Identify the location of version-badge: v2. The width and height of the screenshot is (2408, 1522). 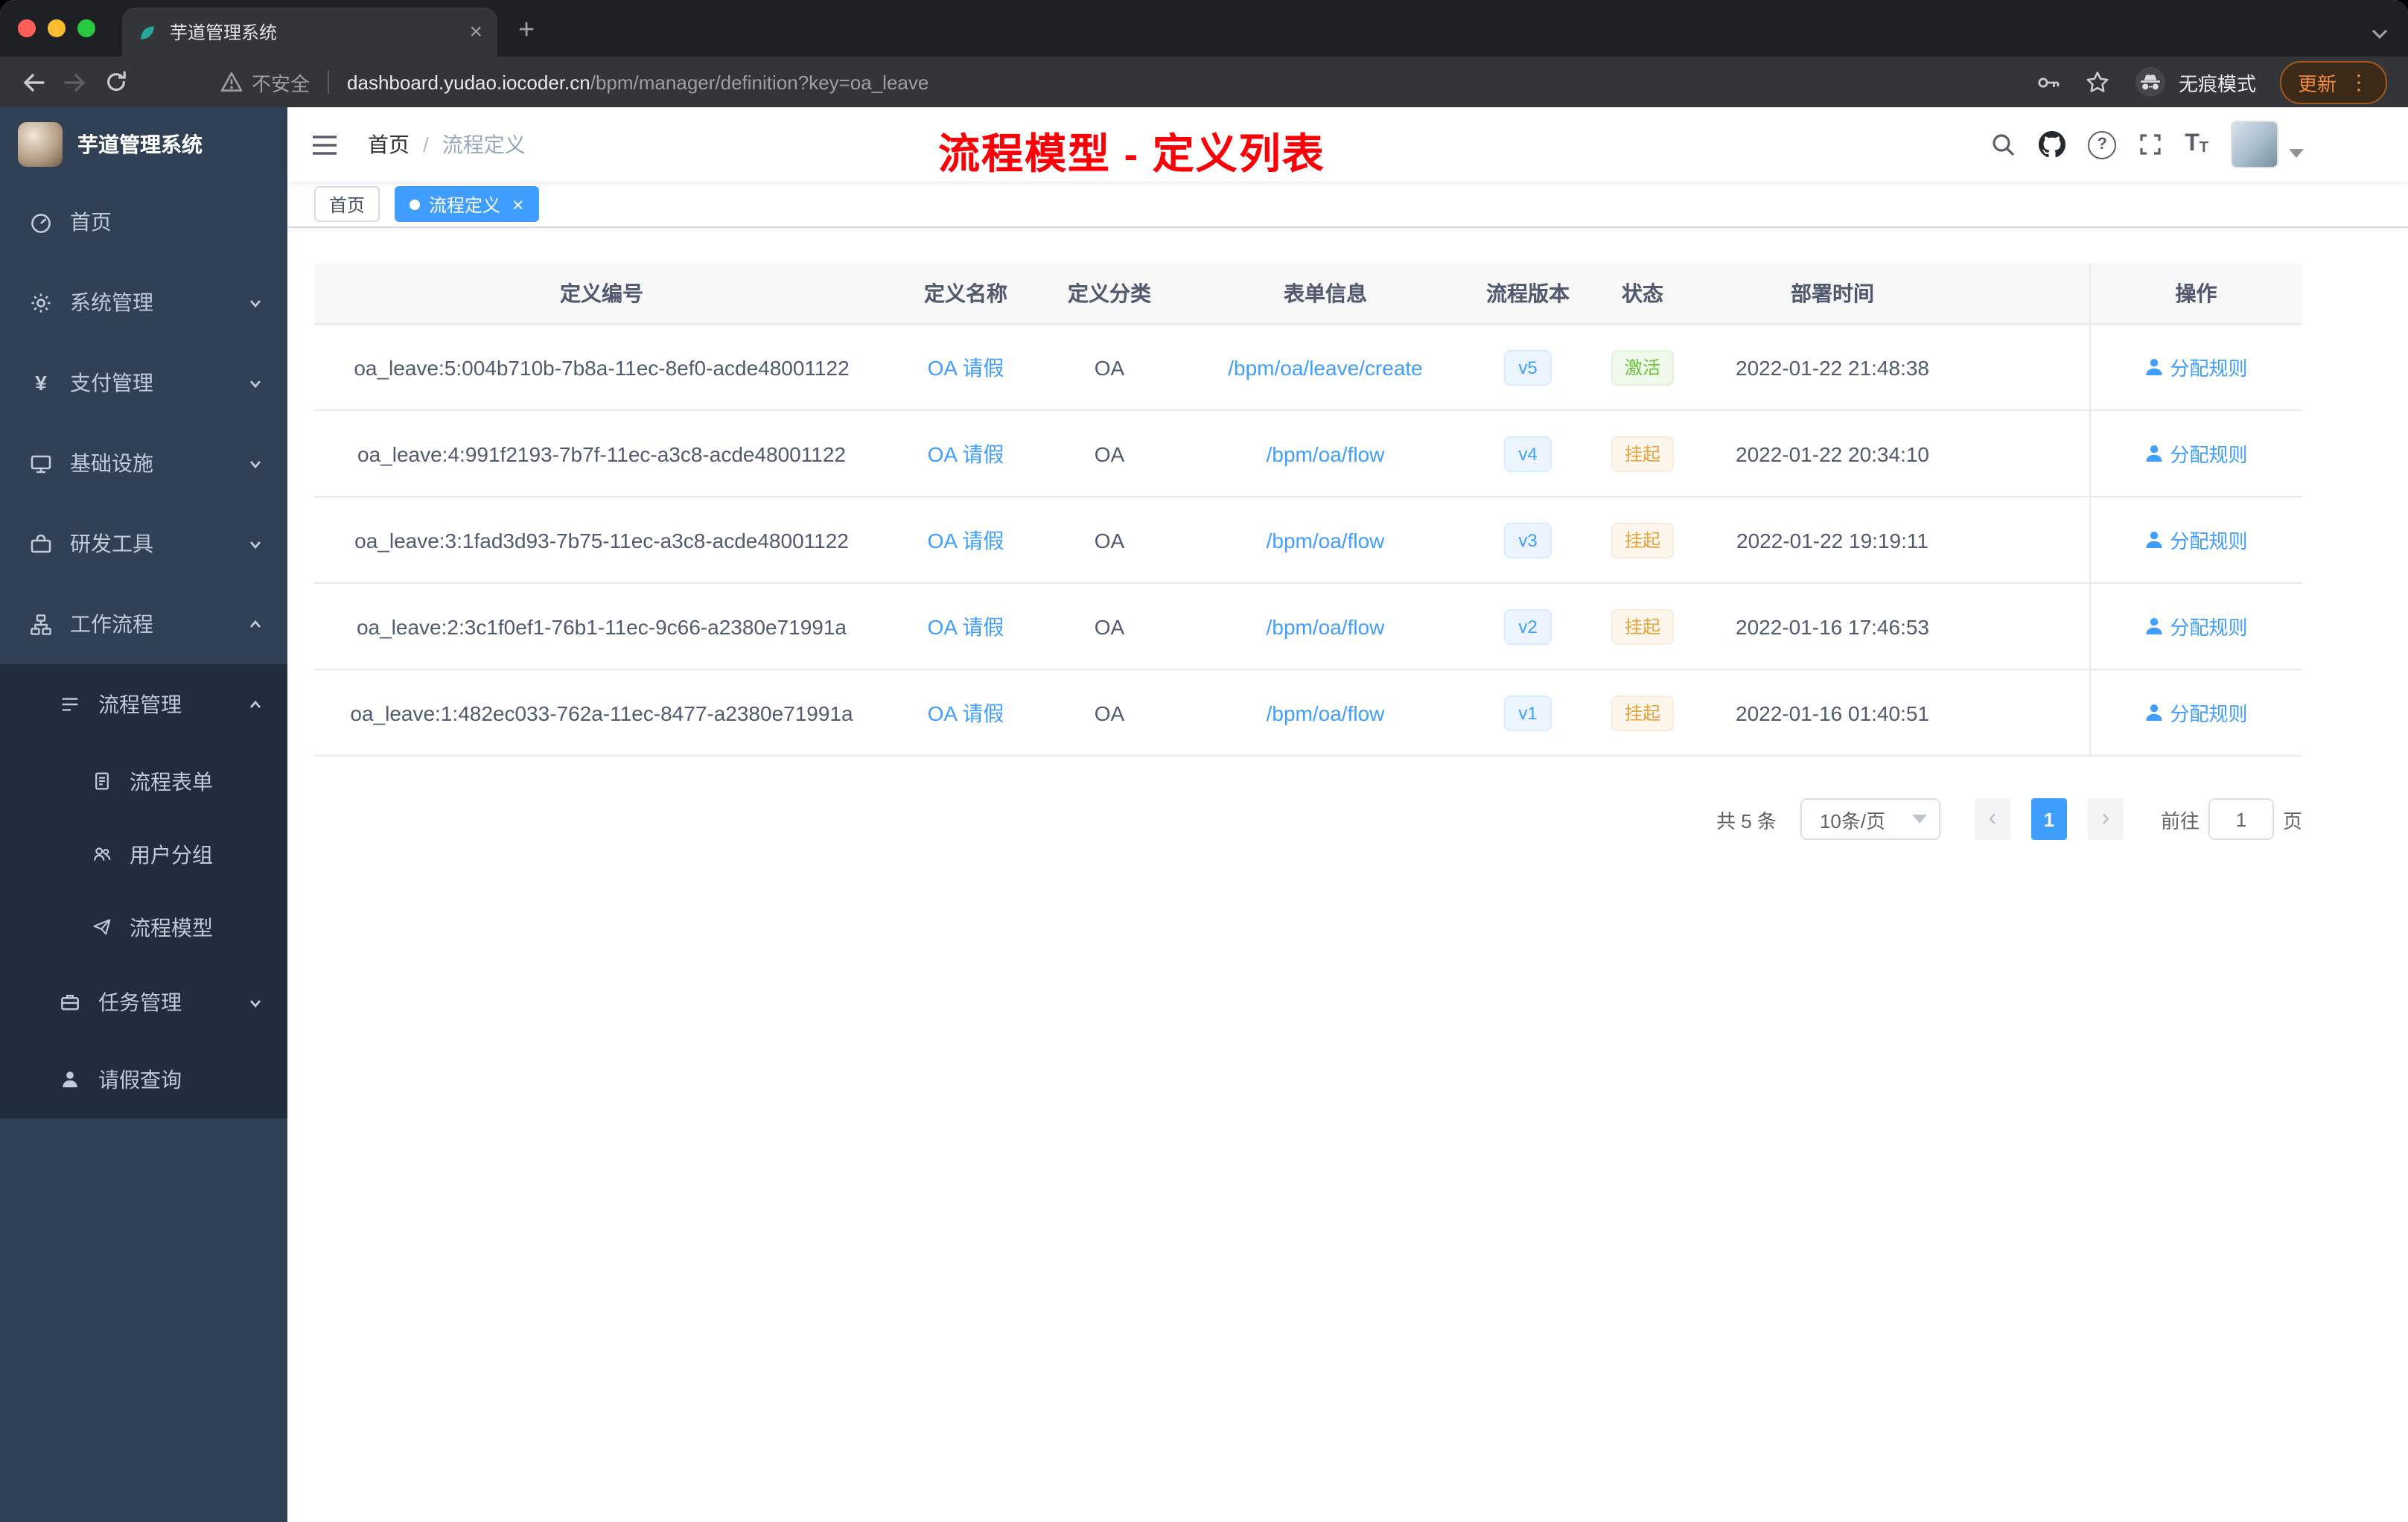
(1527, 626).